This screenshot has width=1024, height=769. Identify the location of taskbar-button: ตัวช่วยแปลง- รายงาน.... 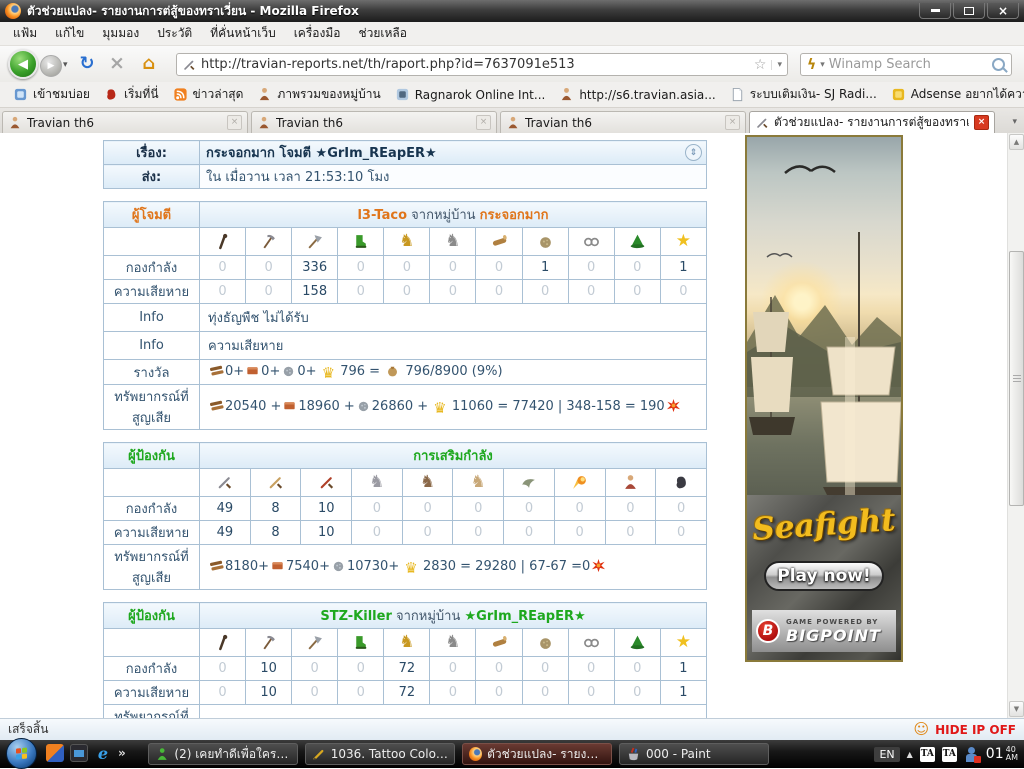
(537, 754).